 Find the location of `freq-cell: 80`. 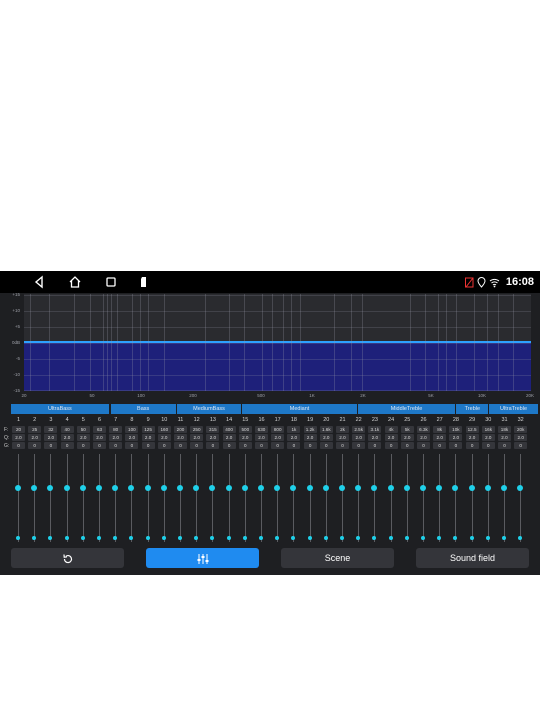

freq-cell: 80 is located at coordinates (116, 429).